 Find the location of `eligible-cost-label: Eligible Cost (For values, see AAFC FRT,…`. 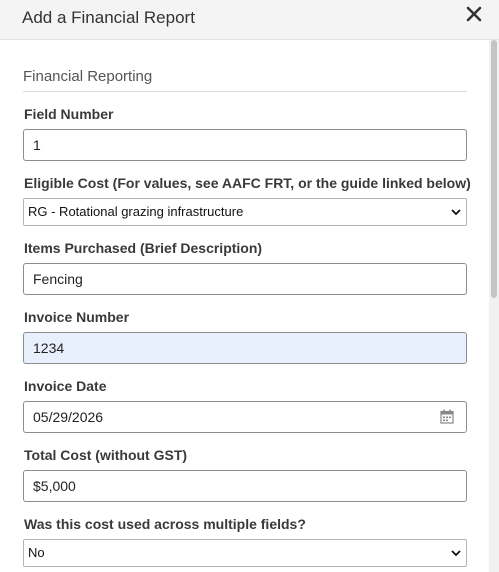

eligible-cost-label: Eligible Cost (For values, see AAFC FRT,… is located at coordinates (247, 183).